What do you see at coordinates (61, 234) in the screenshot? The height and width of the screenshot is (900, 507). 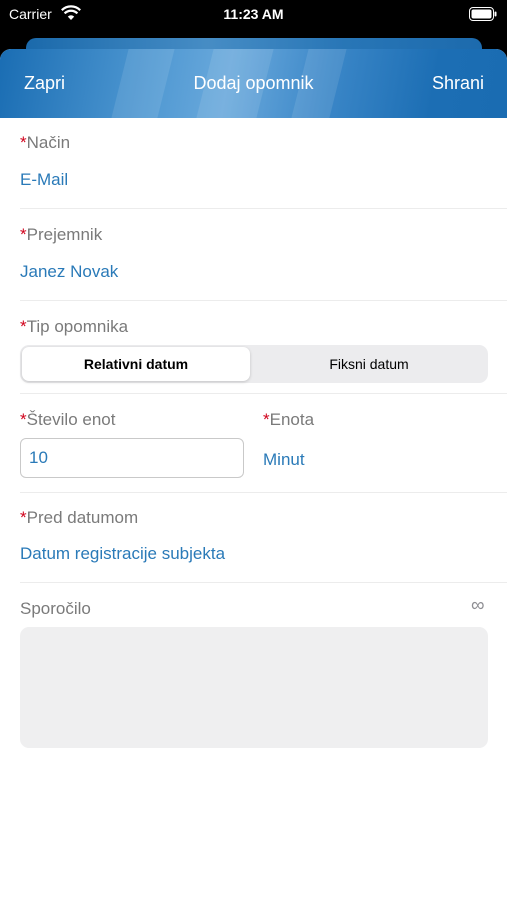 I see `recipient-label: *Prejemnik` at bounding box center [61, 234].